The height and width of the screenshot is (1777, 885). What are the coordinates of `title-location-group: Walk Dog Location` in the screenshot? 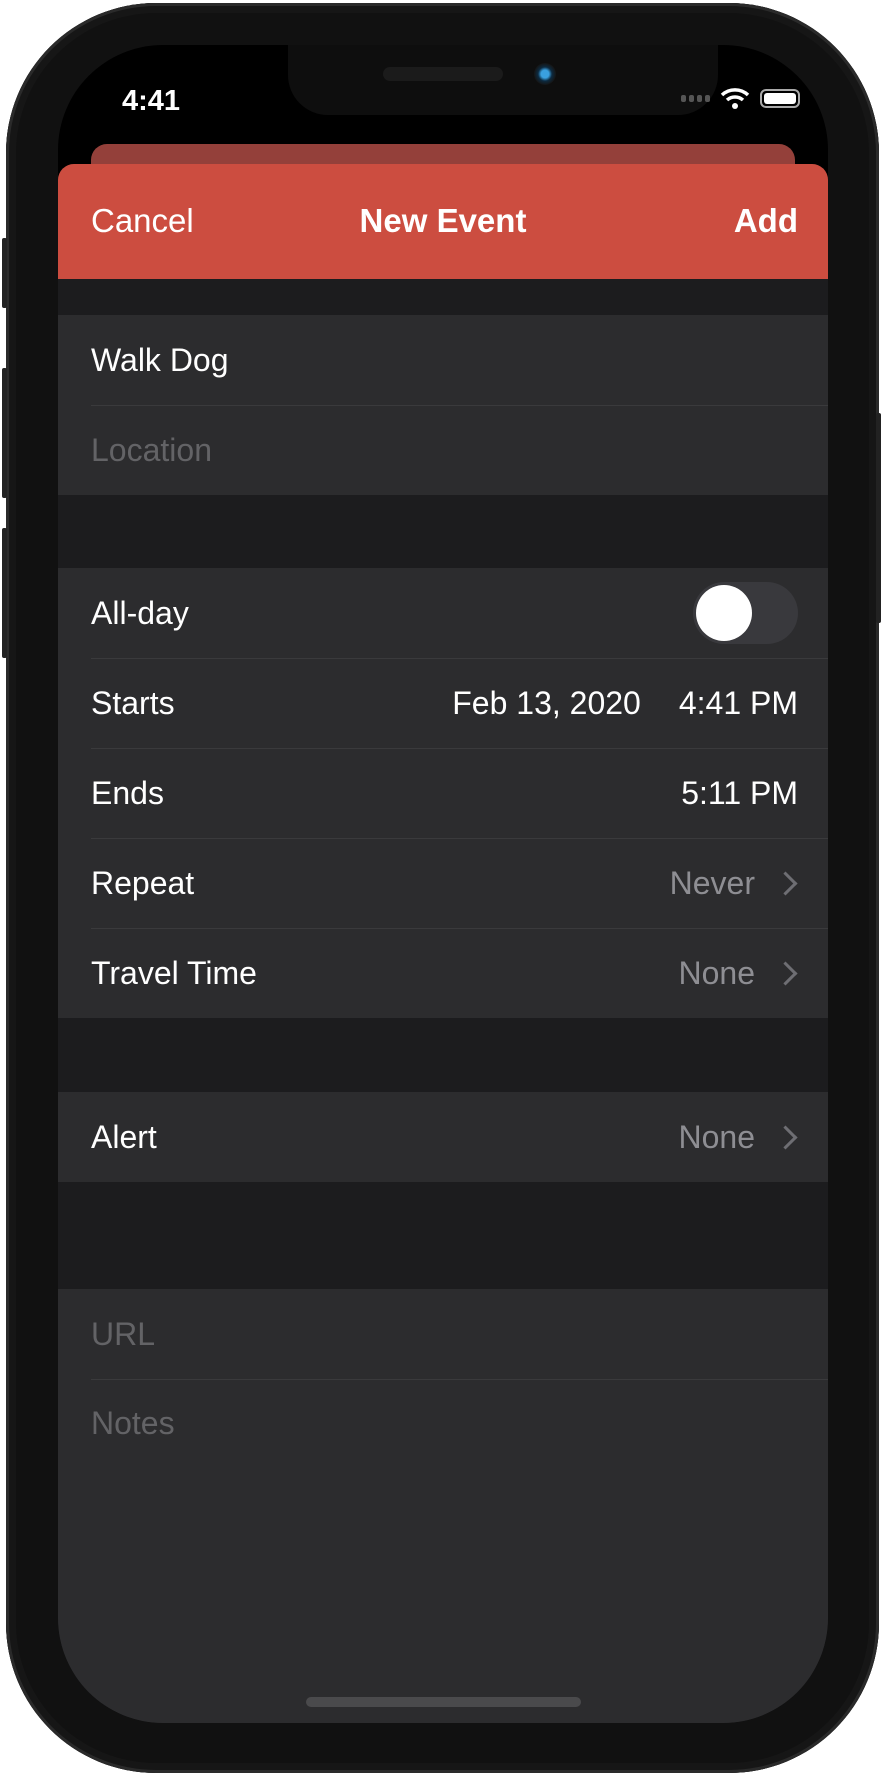 It's located at (443, 405).